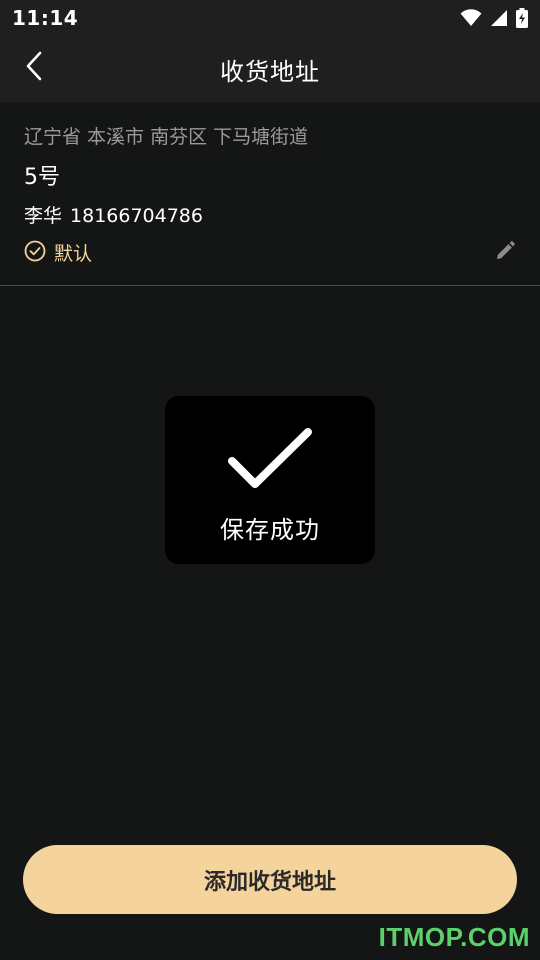 The image size is (540, 960). What do you see at coordinates (270, 461) in the screenshot?
I see `checkmark-icon` at bounding box center [270, 461].